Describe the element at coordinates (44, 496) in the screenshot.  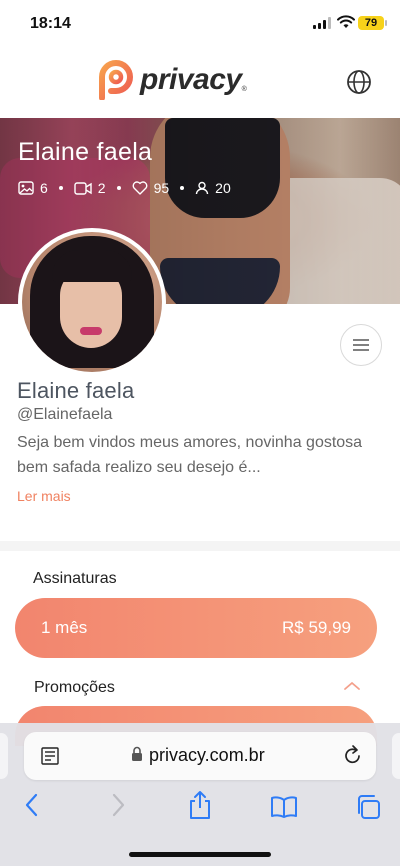
I see `read-more-link: Ler mais` at that location.